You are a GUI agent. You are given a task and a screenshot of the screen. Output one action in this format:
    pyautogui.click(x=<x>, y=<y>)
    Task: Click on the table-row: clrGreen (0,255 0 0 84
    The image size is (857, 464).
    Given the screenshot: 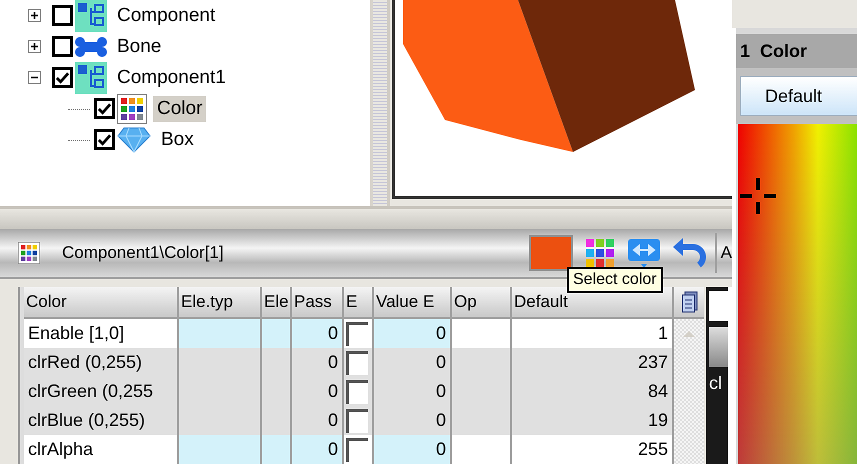 What is the action you would take?
    pyautogui.click(x=349, y=391)
    